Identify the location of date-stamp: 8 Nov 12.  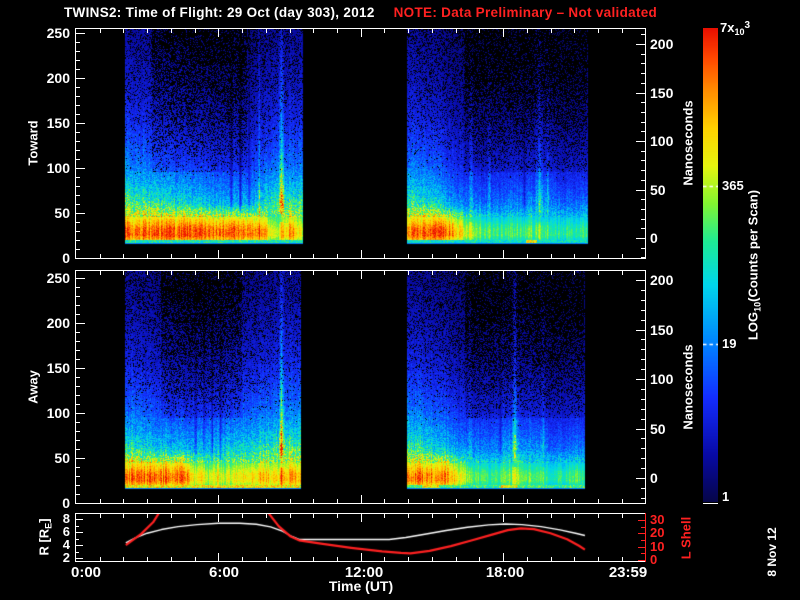
(772, 552).